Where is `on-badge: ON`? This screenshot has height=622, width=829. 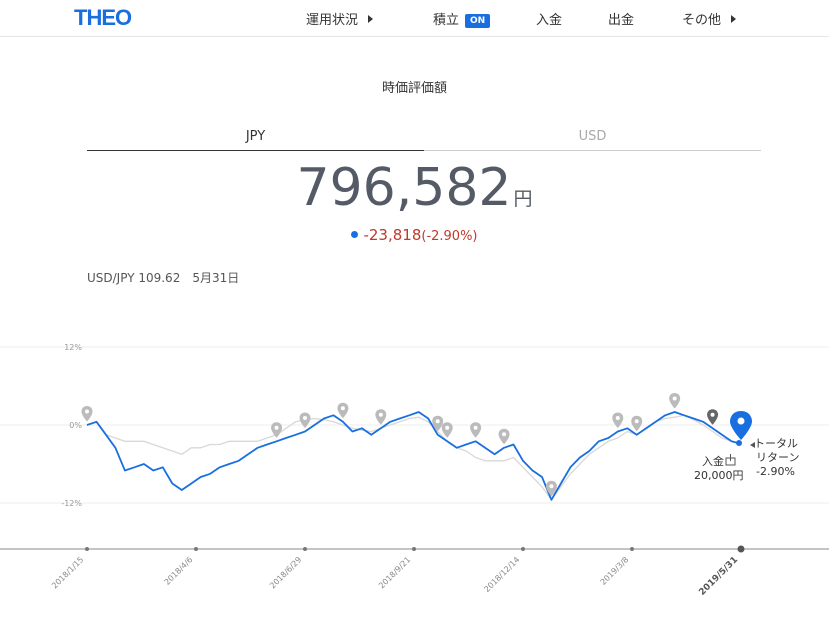
on-badge: ON is located at coordinates (478, 21).